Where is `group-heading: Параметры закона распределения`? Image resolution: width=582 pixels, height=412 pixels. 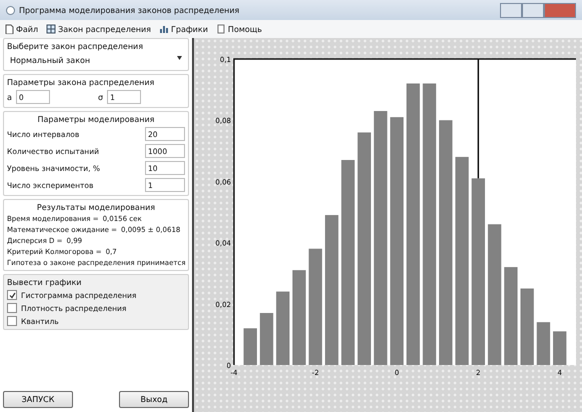 group-heading: Параметры закона распределения is located at coordinates (81, 82).